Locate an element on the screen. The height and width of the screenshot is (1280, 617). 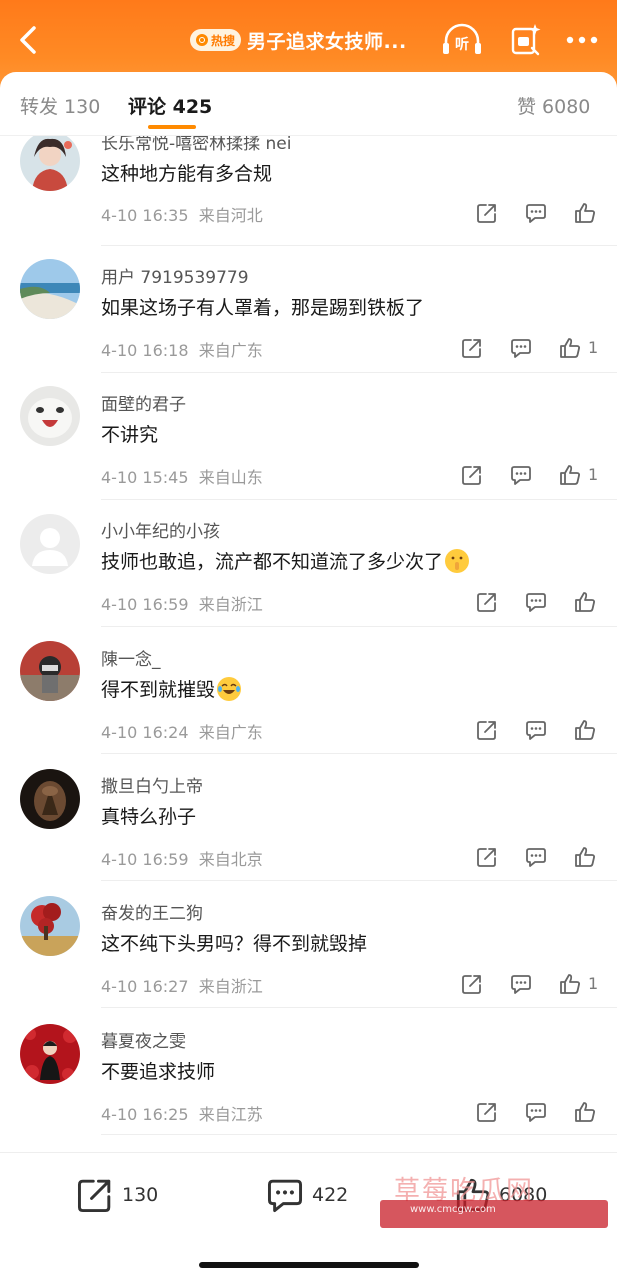
comment-username: 面壁的君子 is located at coordinates (143, 402).